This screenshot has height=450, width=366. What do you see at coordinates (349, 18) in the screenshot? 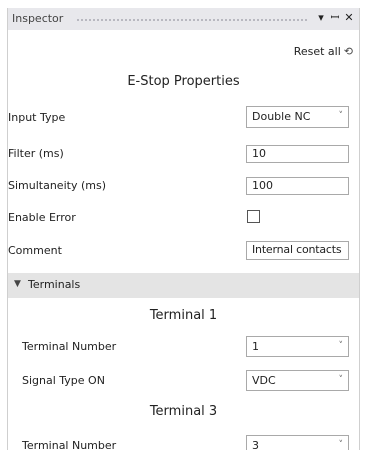
I see `close-icon: ✕` at bounding box center [349, 18].